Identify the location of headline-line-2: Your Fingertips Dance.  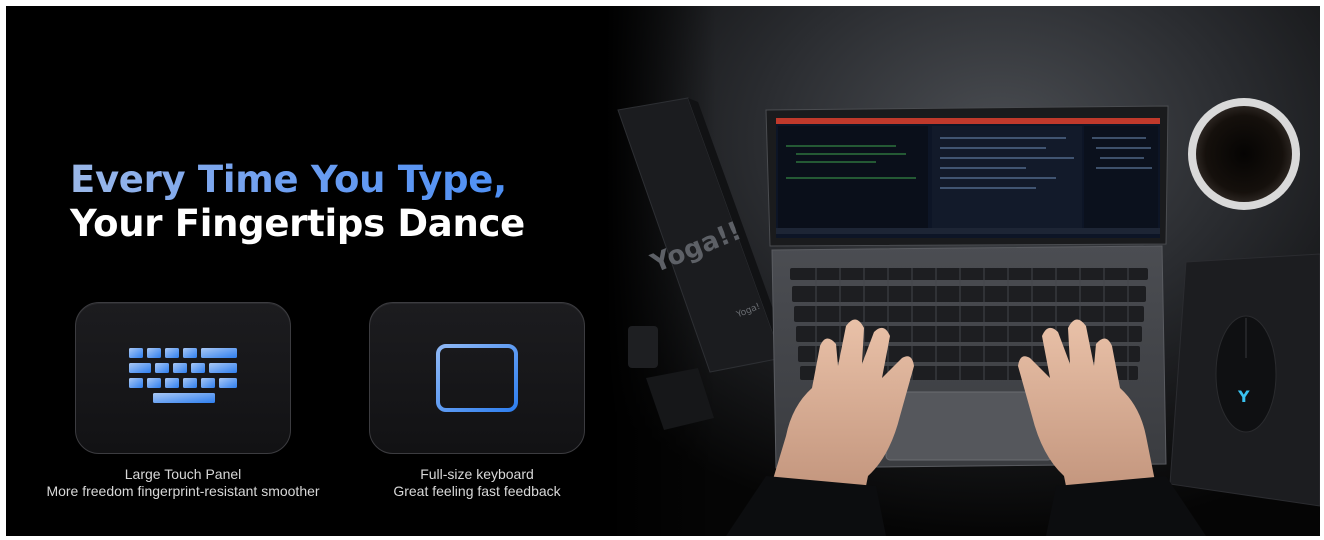
(297, 223).